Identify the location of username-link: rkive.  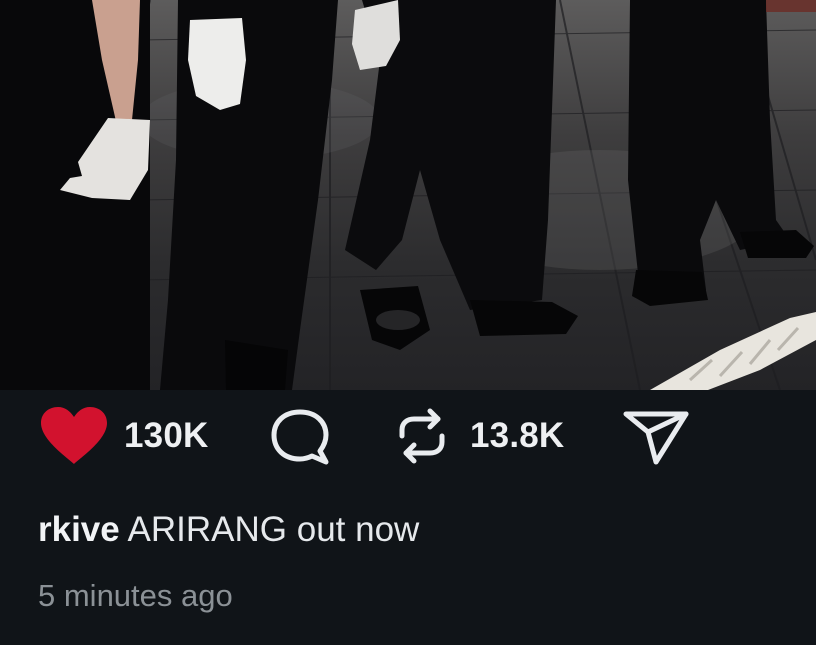
(79, 529).